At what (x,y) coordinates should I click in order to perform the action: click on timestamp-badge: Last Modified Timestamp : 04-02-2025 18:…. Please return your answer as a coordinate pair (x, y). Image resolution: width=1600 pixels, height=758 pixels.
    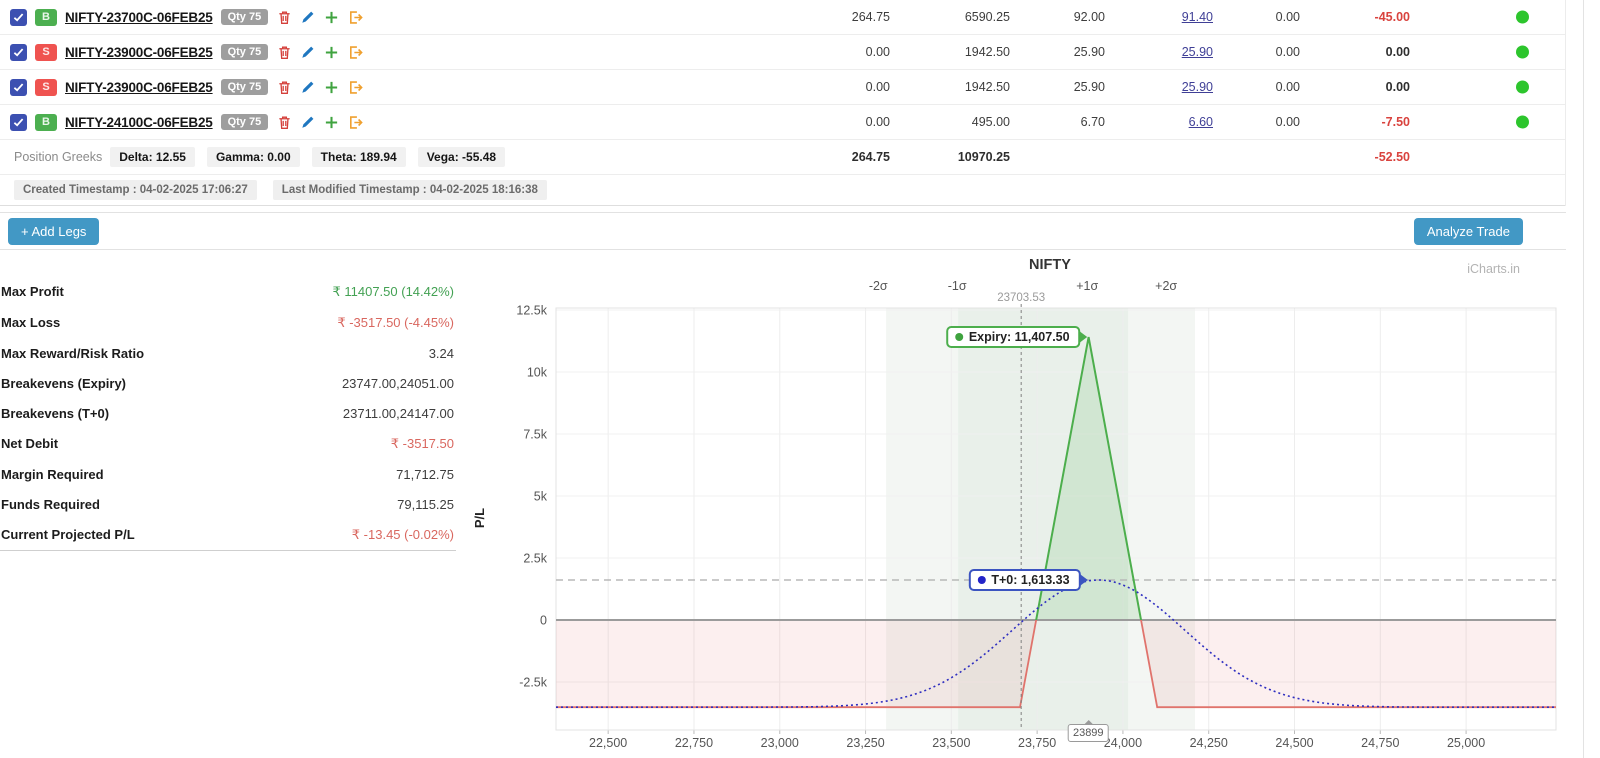
    Looking at the image, I should click on (409, 190).